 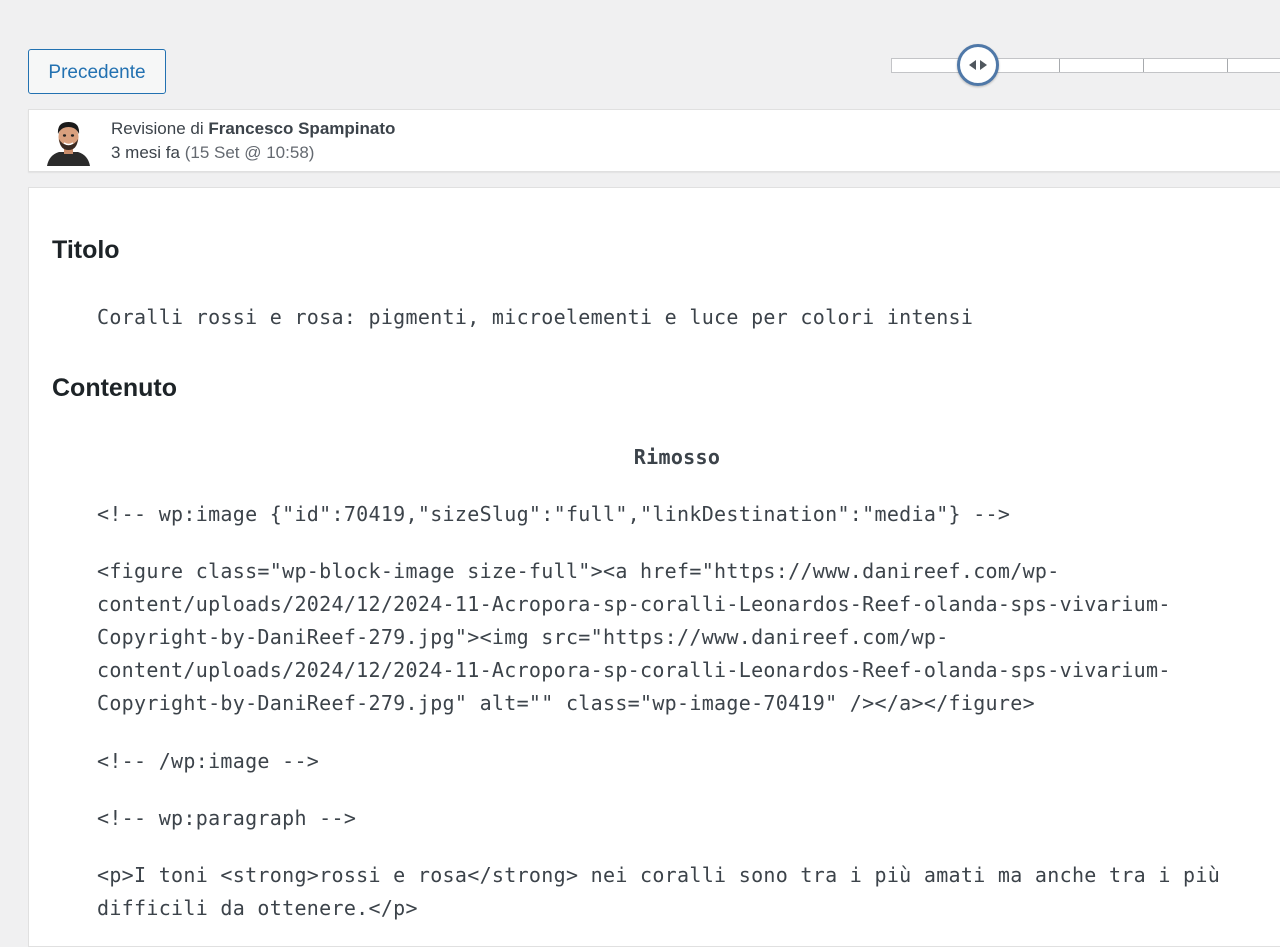 I want to click on date-detail: (15 Set @ 10:58), so click(x=249, y=152).